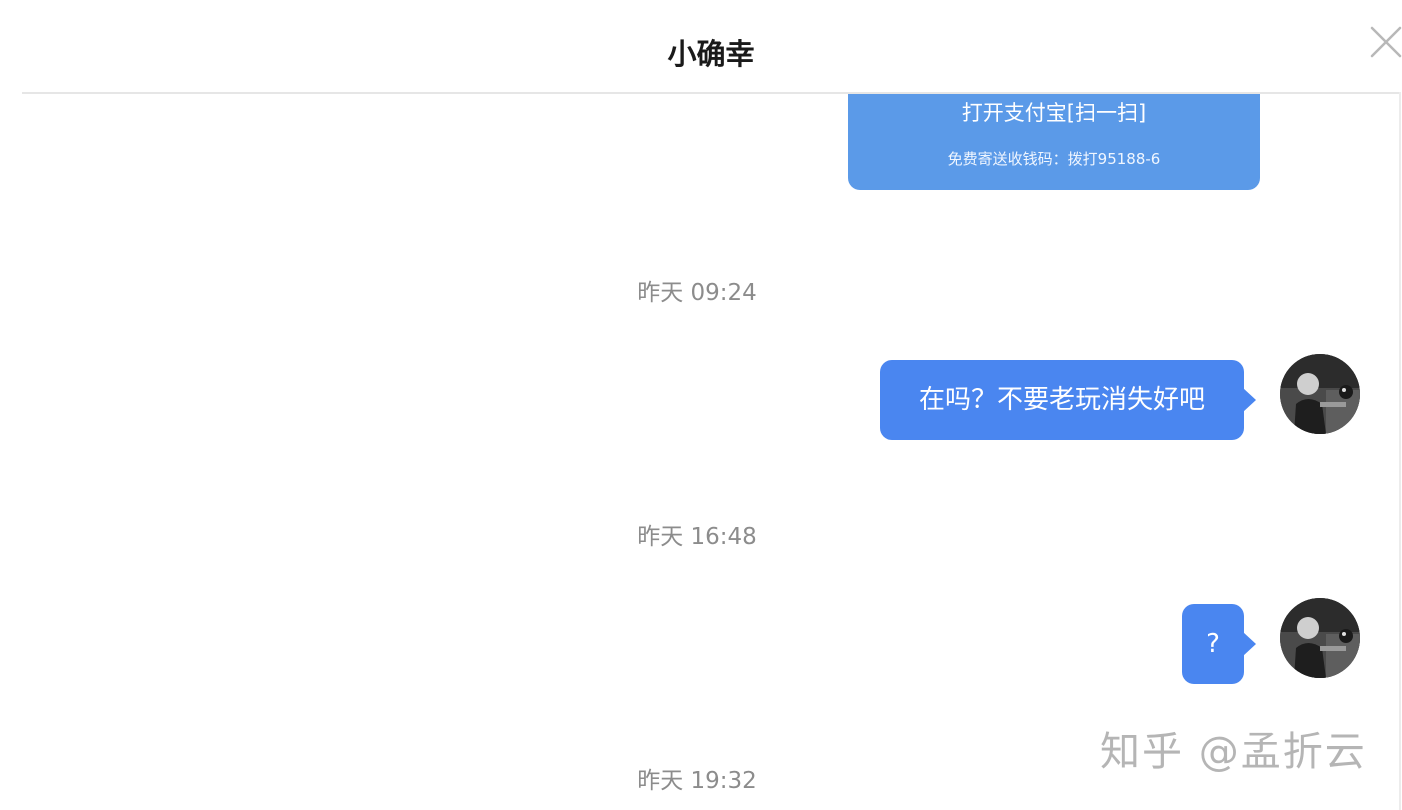 The image size is (1402, 810). What do you see at coordinates (1400, 451) in the screenshot?
I see `scroll-divider` at bounding box center [1400, 451].